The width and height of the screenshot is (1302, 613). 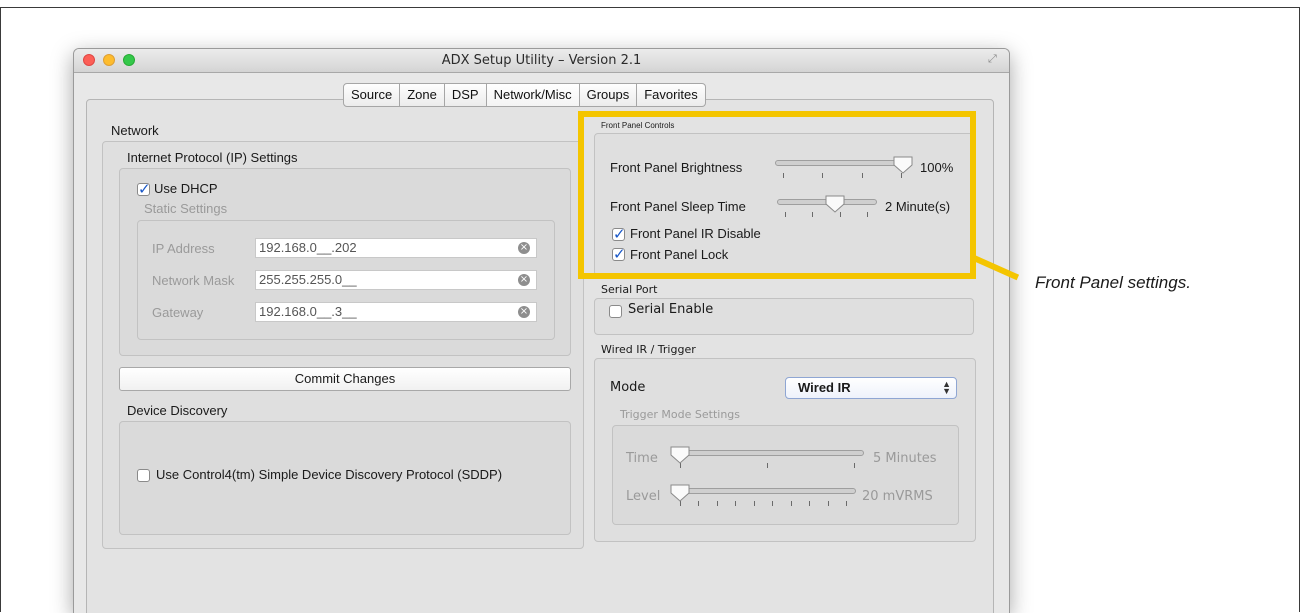 What do you see at coordinates (871, 388) in the screenshot?
I see `mode-select: Wired IR ▲ ▼` at bounding box center [871, 388].